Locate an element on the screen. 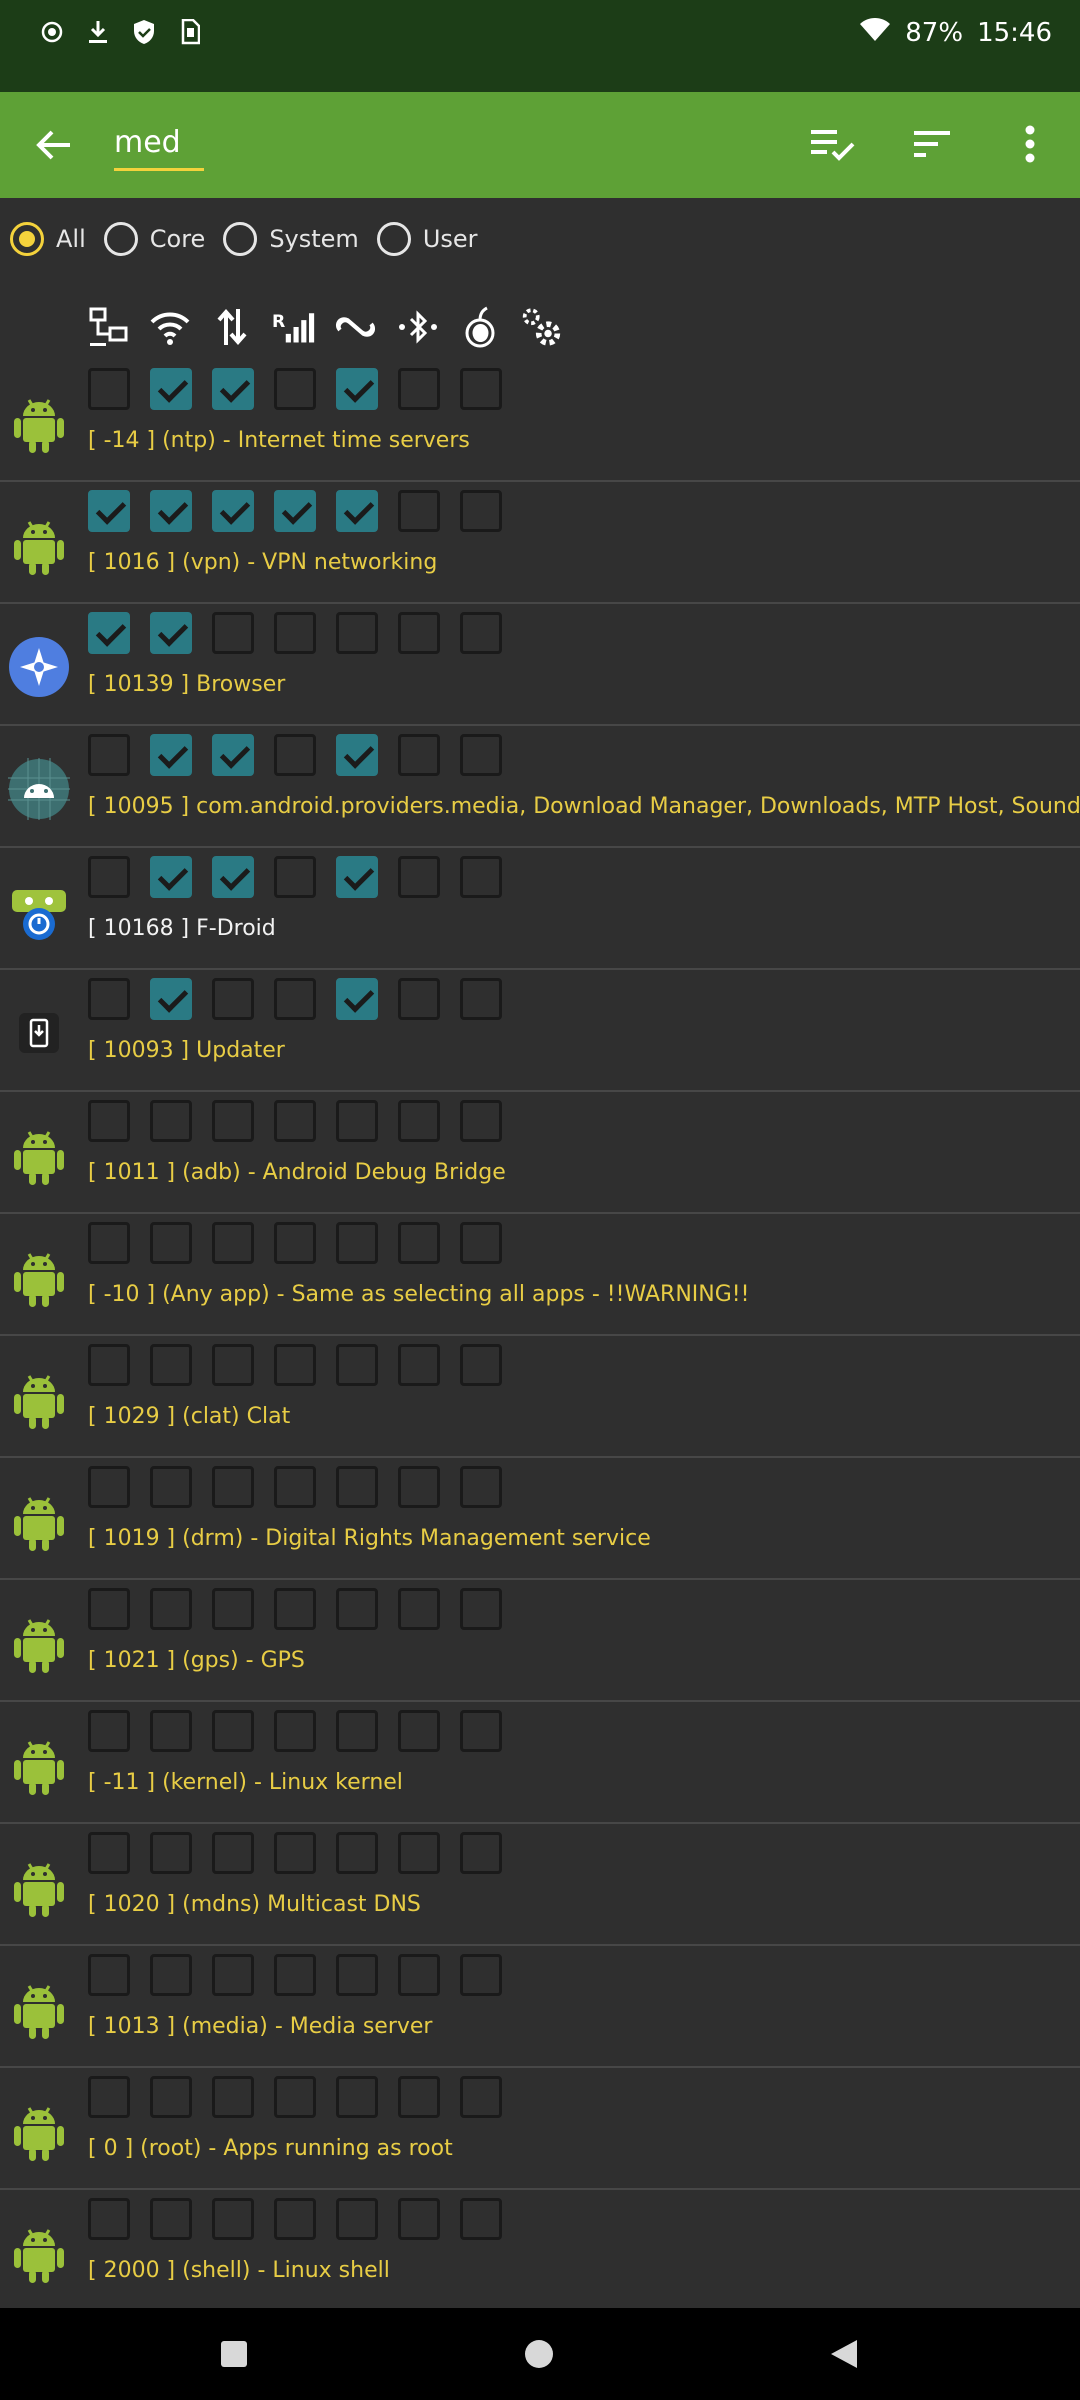 The image size is (1080, 2400). app-row: [ -14 ] (ntp) - Internet time servers is located at coordinates (540, 421).